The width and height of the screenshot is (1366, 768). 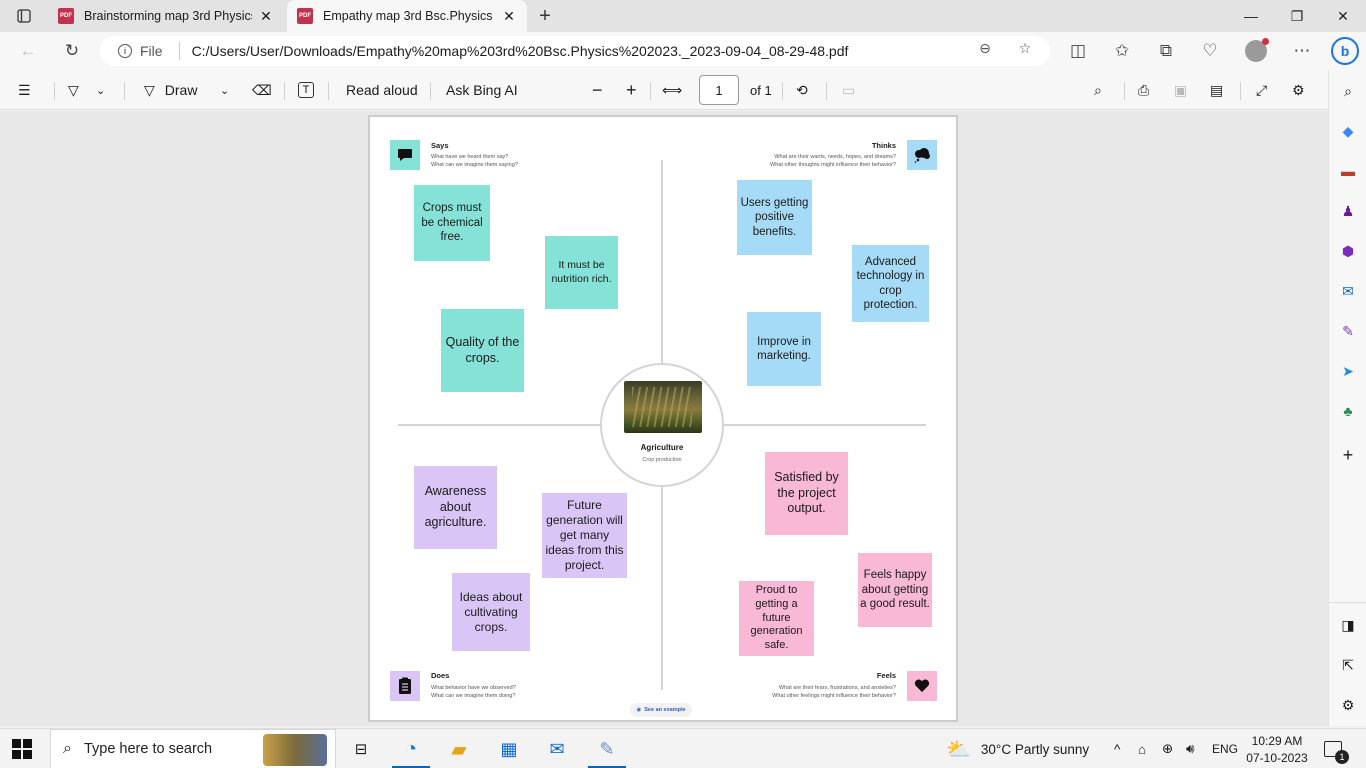 What do you see at coordinates (382, 90) in the screenshot?
I see `read-aloud-button: Read aloud` at bounding box center [382, 90].